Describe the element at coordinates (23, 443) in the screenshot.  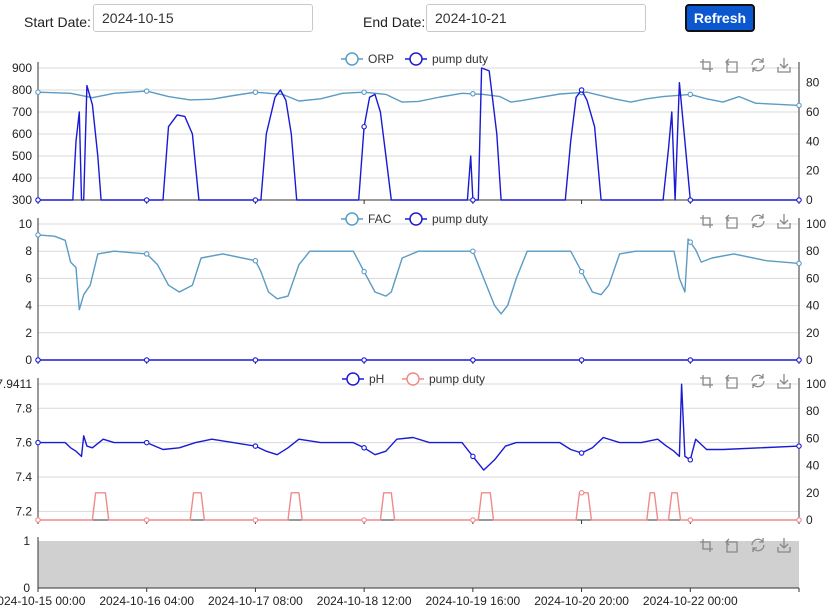
I see `y-left-tick: 7.6` at that location.